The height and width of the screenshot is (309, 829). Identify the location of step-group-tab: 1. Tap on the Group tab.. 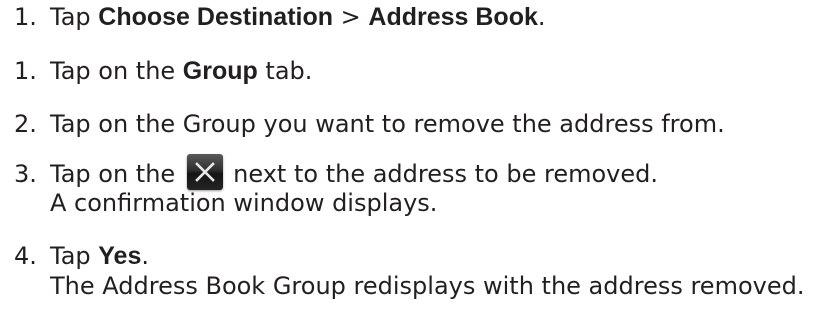
(163, 71).